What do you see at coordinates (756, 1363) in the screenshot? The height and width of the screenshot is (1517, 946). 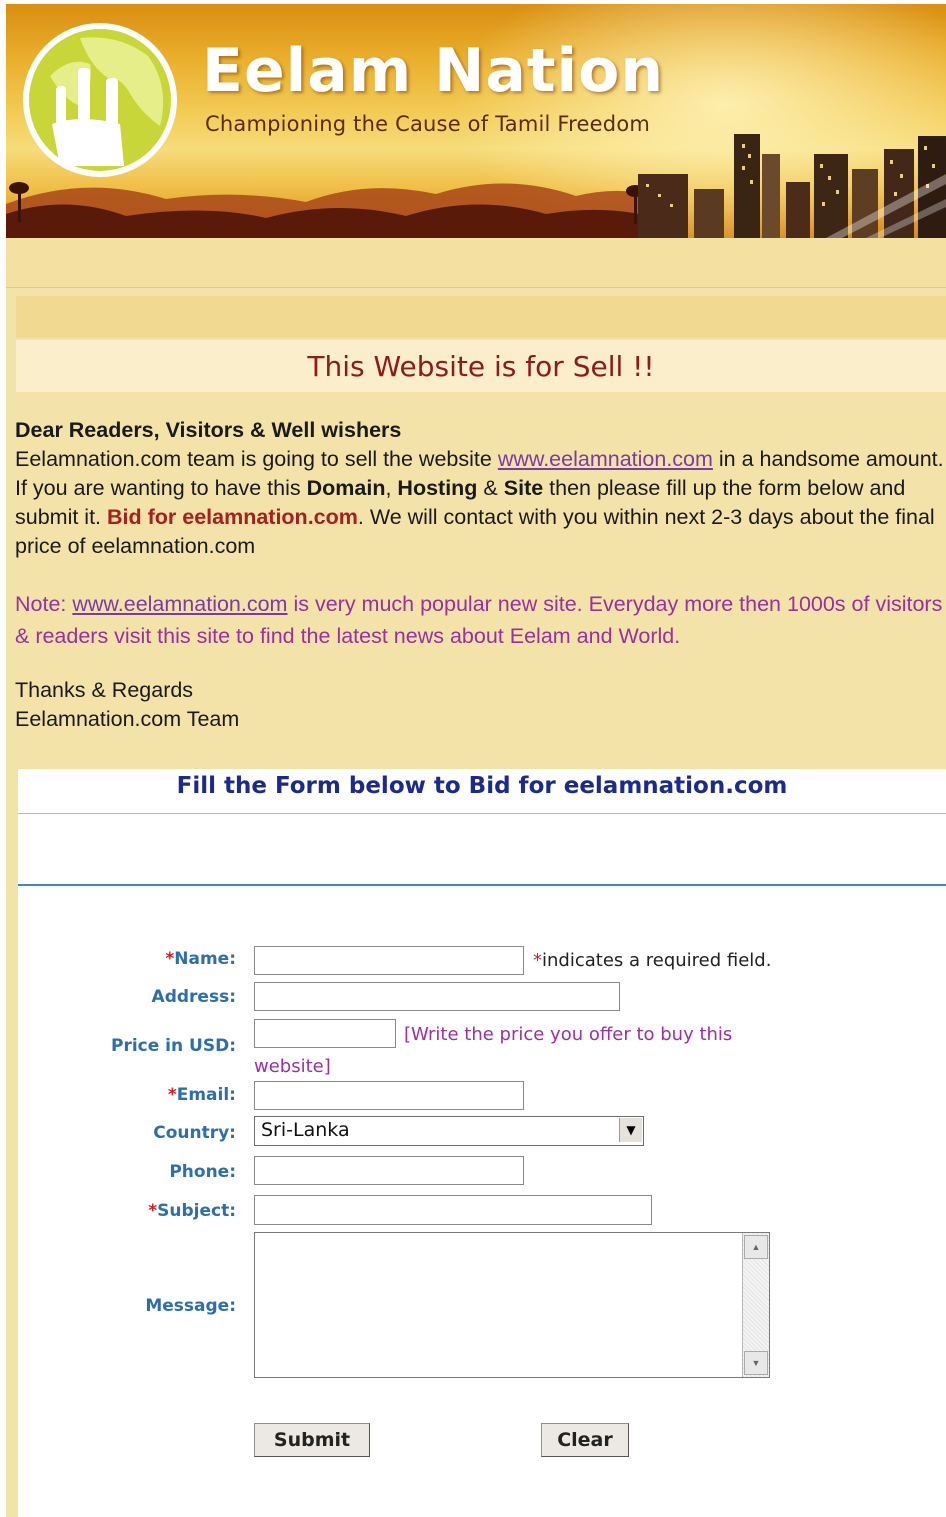 I see `scroll-down-arrow-icon: ▼` at bounding box center [756, 1363].